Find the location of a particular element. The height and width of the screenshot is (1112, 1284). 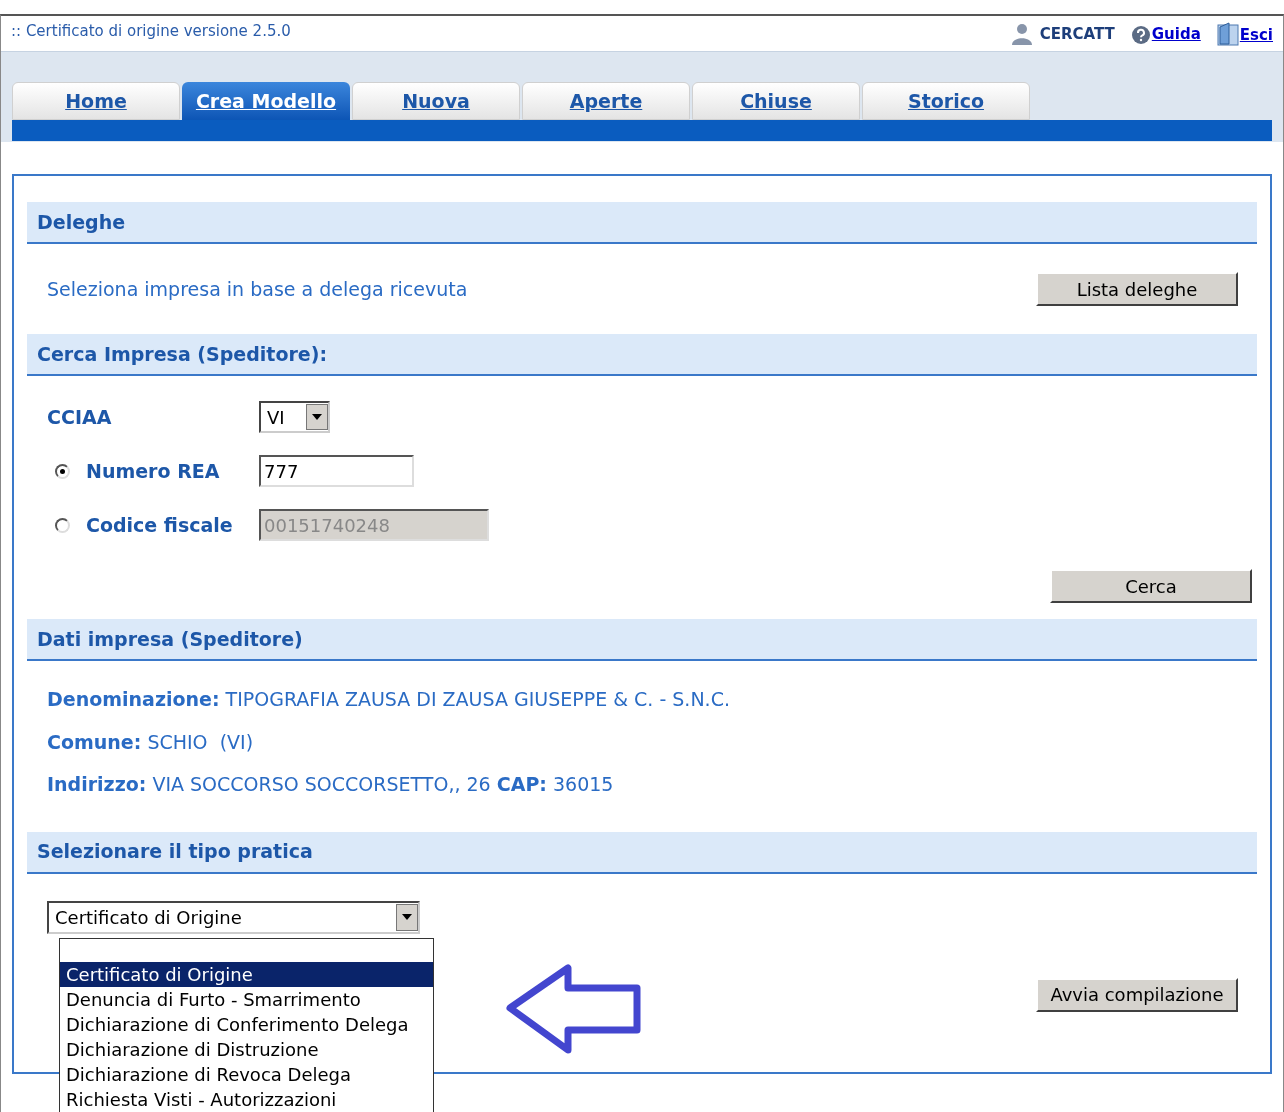

dropdown-option: Dichiarazione di Distruzione is located at coordinates (246, 1049).